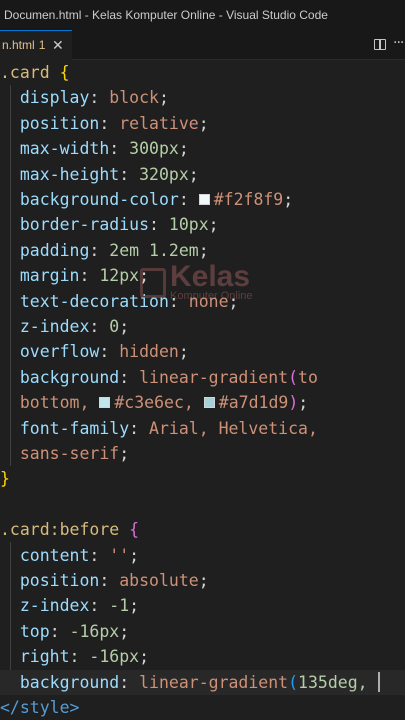 The image size is (405, 720). Describe the element at coordinates (202, 529) in the screenshot. I see `code-line: .card:before {` at that location.